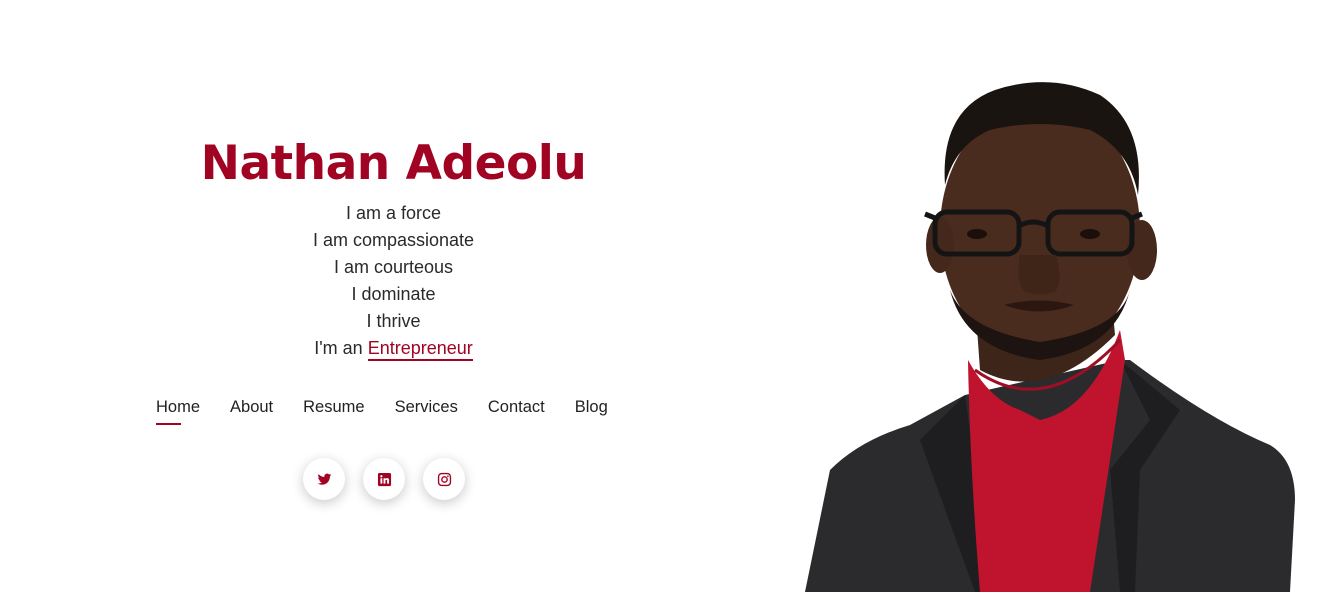 The height and width of the screenshot is (592, 1321). What do you see at coordinates (338, 348) in the screenshot?
I see `typed-prefix: I'm an` at bounding box center [338, 348].